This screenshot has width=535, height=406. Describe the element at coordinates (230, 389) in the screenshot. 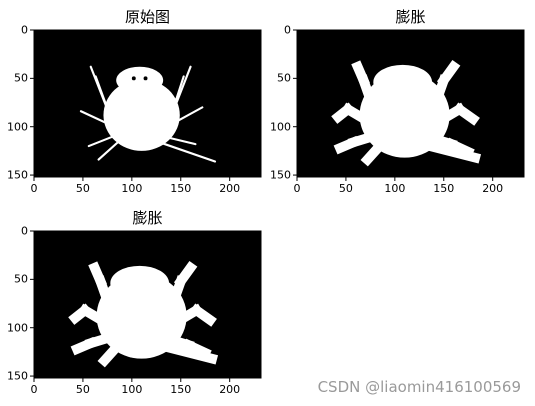

I see `x-tick-label: 200` at that location.